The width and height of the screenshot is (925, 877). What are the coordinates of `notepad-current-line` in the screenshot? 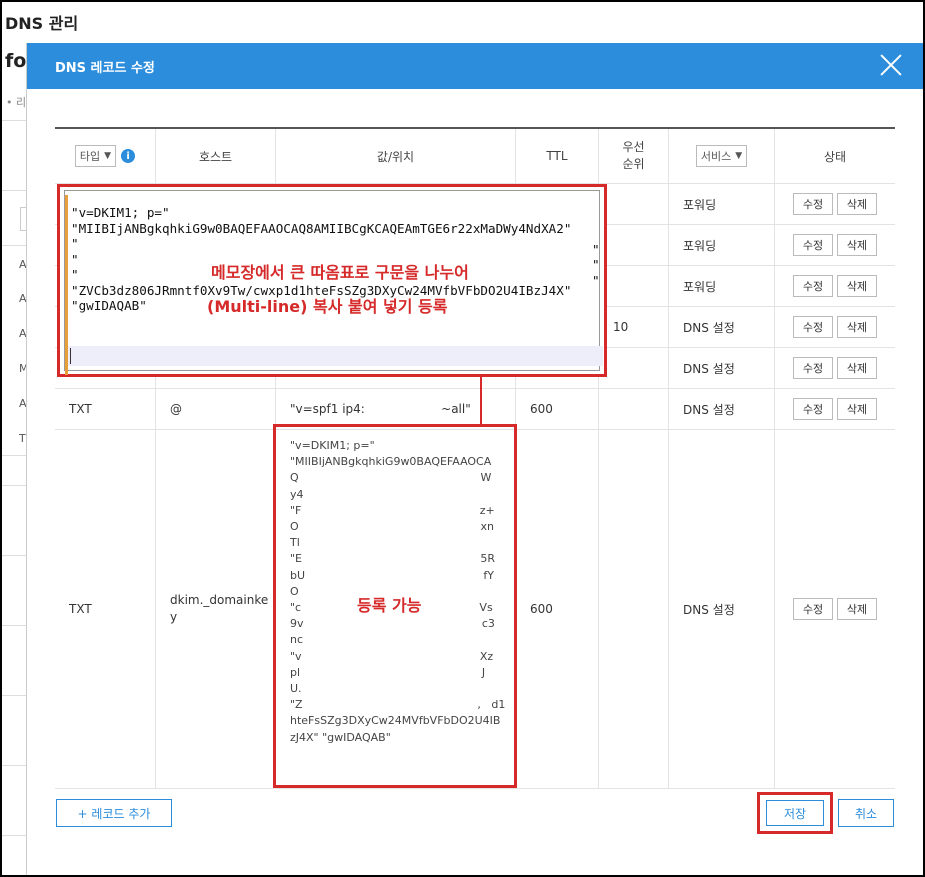 It's located at (335, 356).